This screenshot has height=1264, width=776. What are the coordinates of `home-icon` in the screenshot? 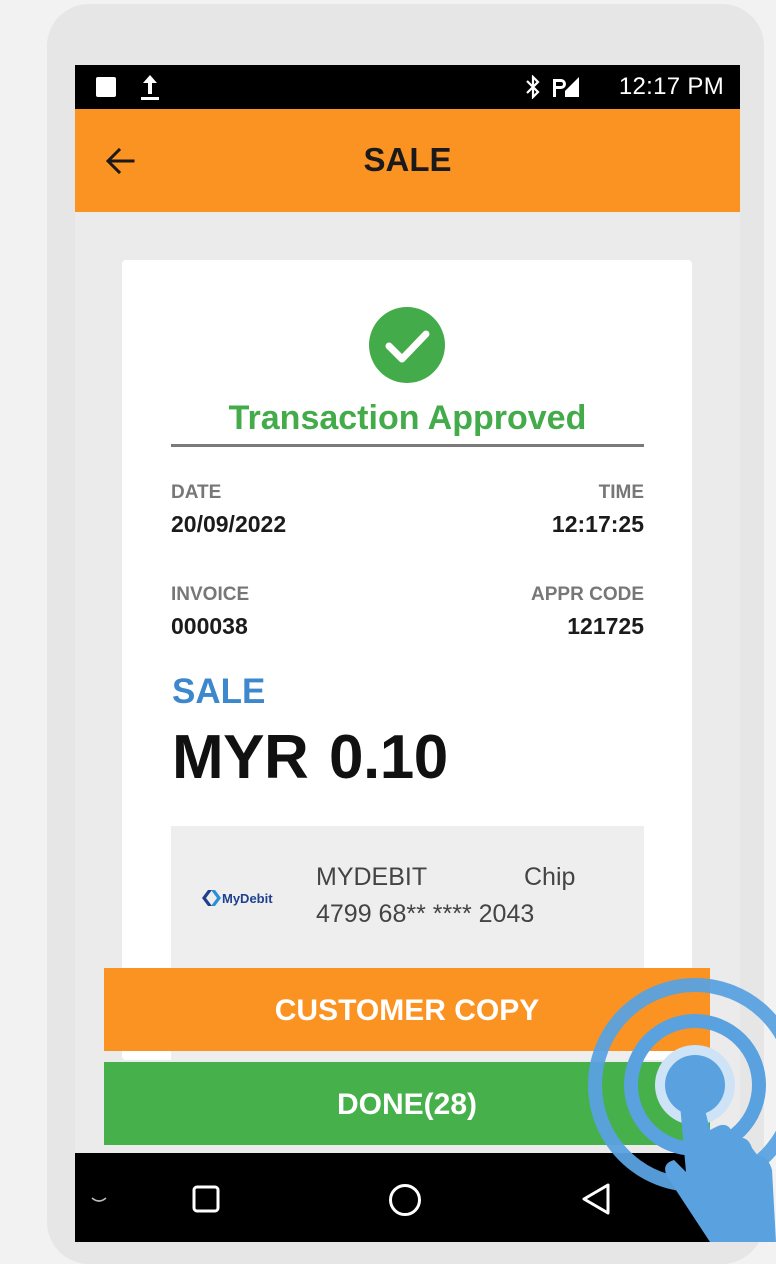 It's located at (405, 1200).